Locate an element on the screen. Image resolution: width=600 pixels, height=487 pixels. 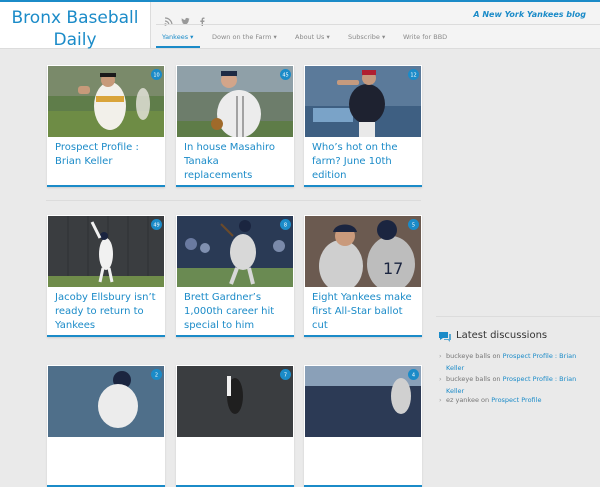
widget-title: Latest discussions is located at coordinates (502, 335).